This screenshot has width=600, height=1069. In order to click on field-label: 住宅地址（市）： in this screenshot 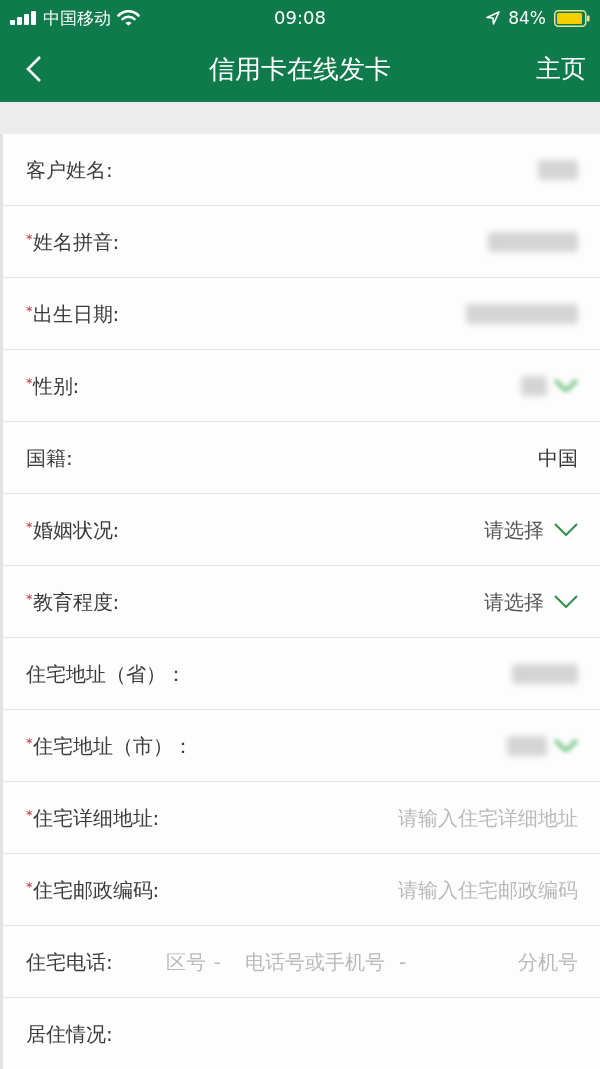, I will do `click(112, 745)`.